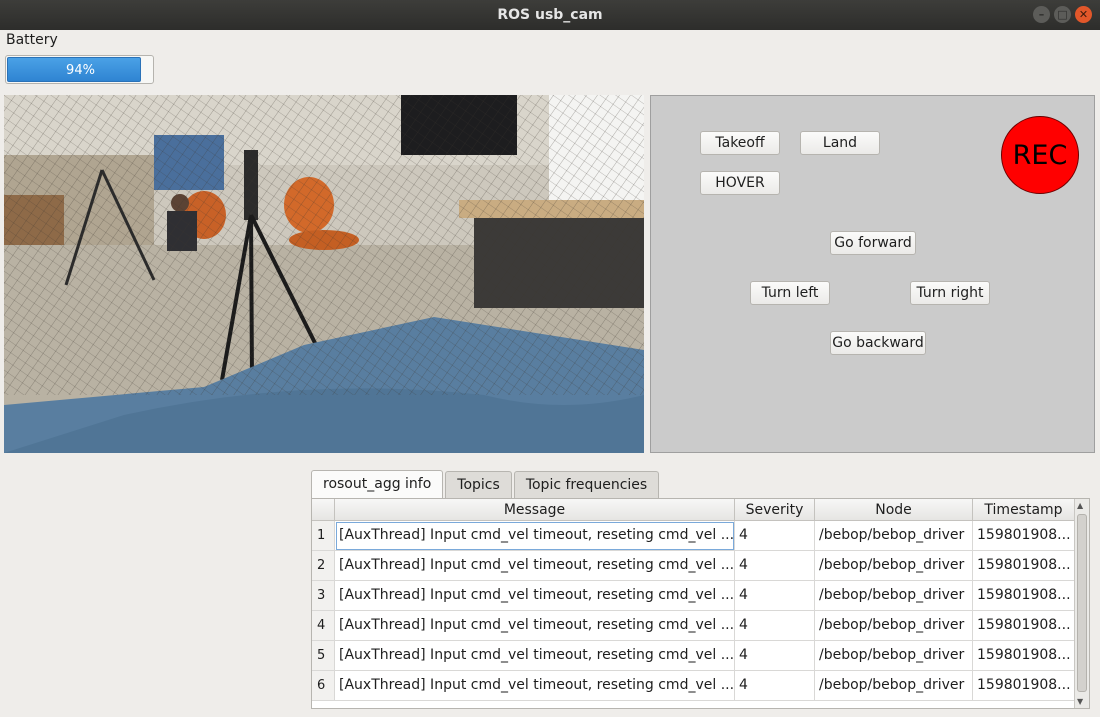  Describe the element at coordinates (323, 626) in the screenshot. I see `row-number: 4` at that location.